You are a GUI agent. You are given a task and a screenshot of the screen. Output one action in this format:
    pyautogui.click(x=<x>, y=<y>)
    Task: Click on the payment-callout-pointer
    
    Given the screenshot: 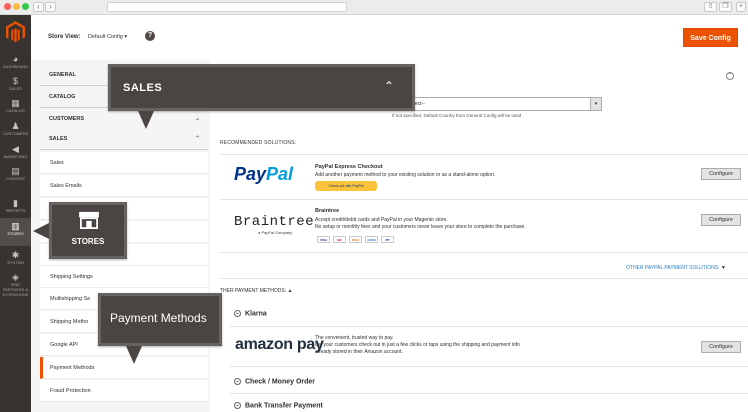 What is the action you would take?
    pyautogui.click(x=134, y=355)
    